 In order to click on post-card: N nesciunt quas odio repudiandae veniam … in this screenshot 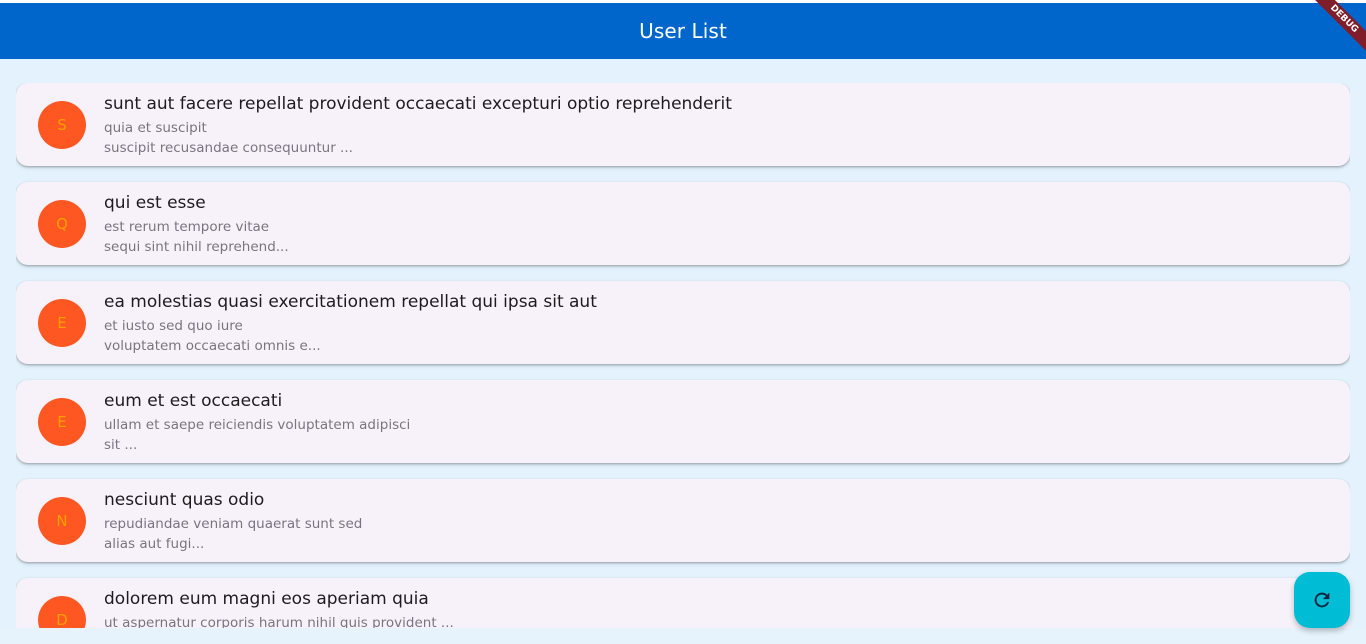, I will do `click(683, 520)`.